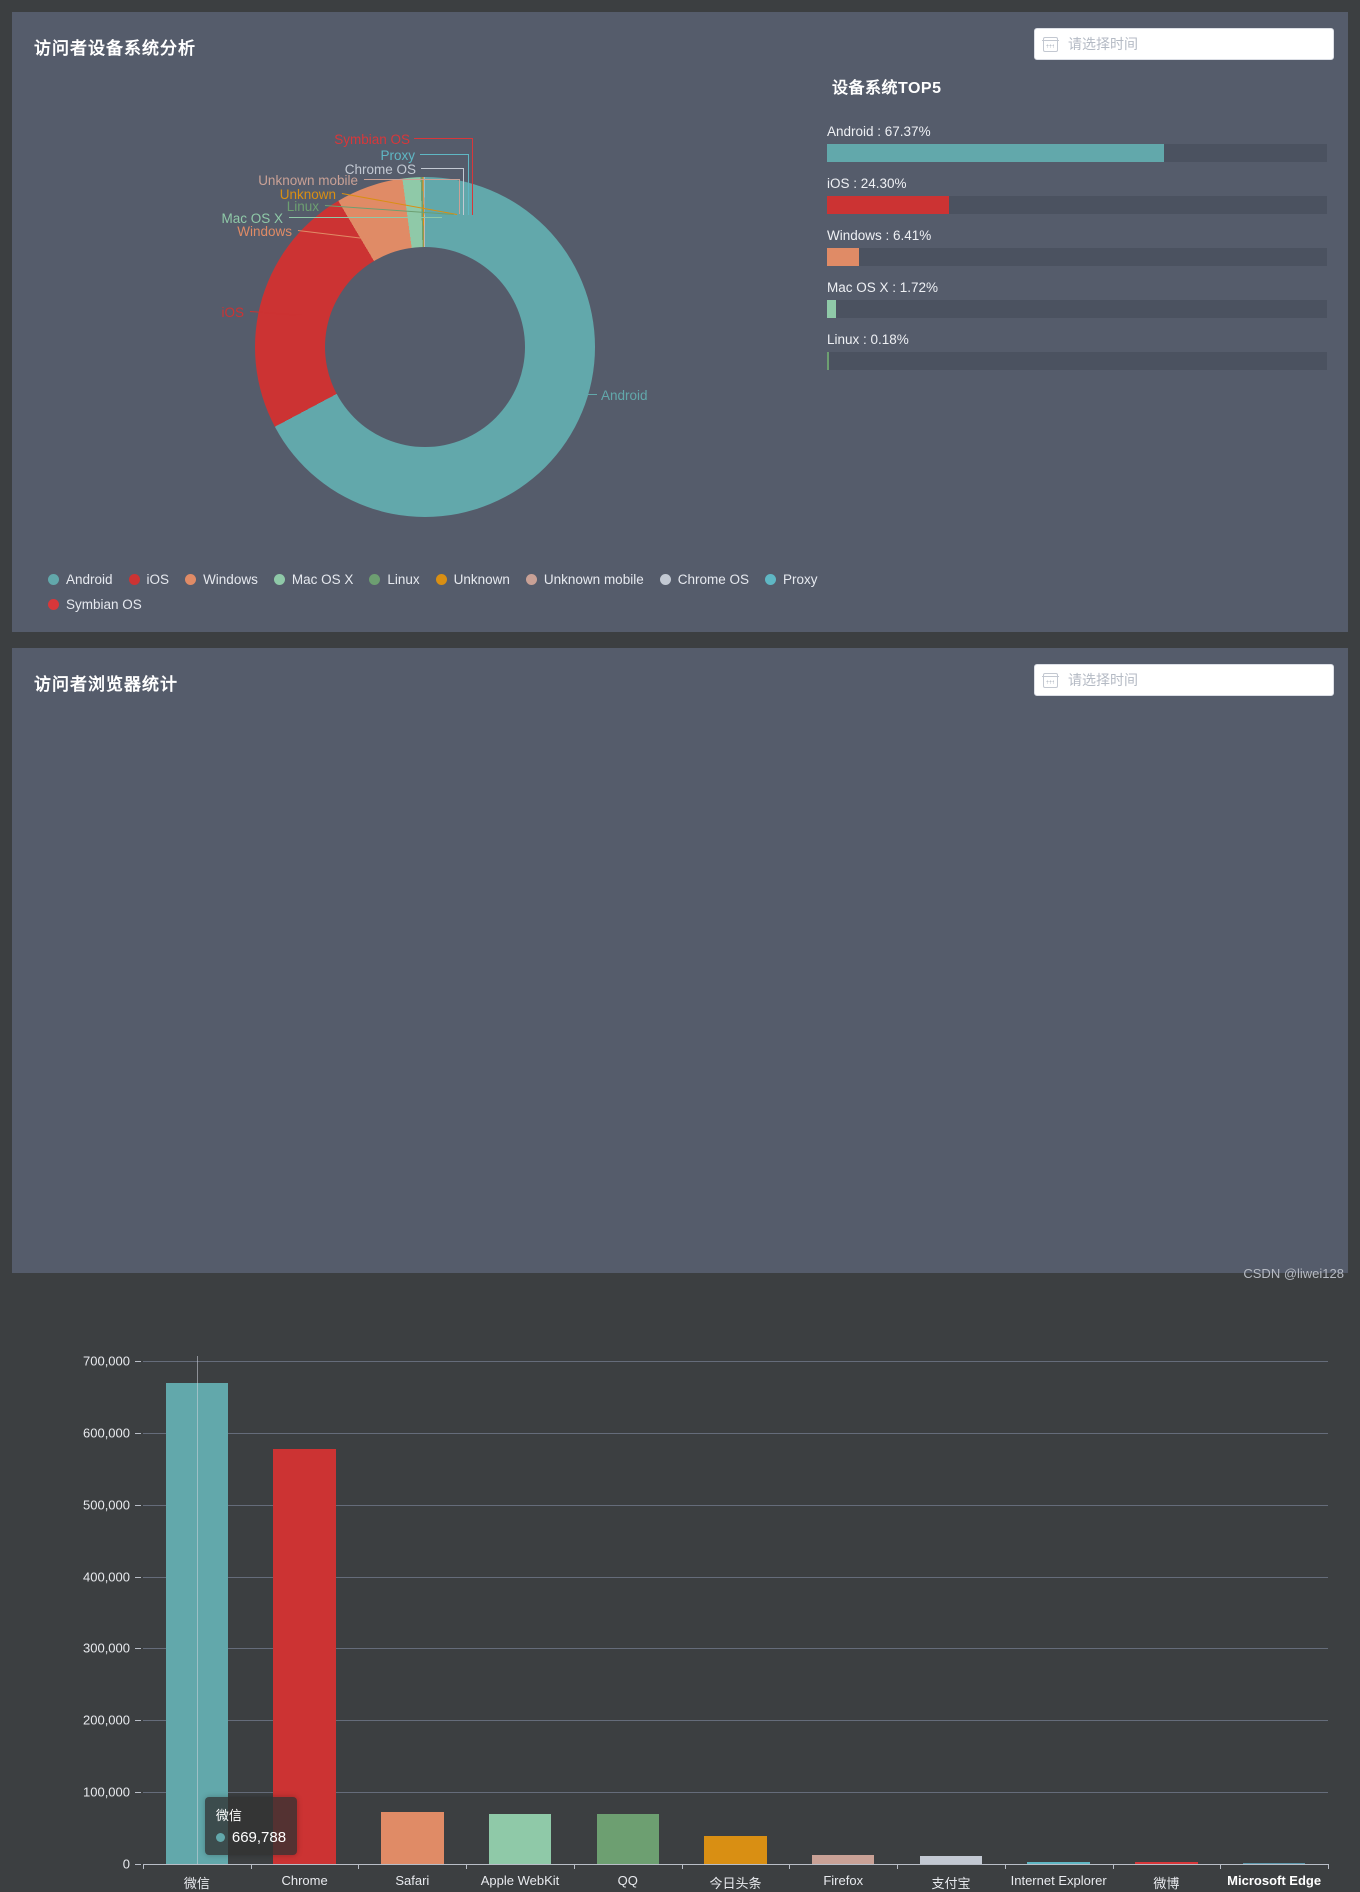  Describe the element at coordinates (481, 579) in the screenshot. I see `legend-item-label: Unknown` at that location.